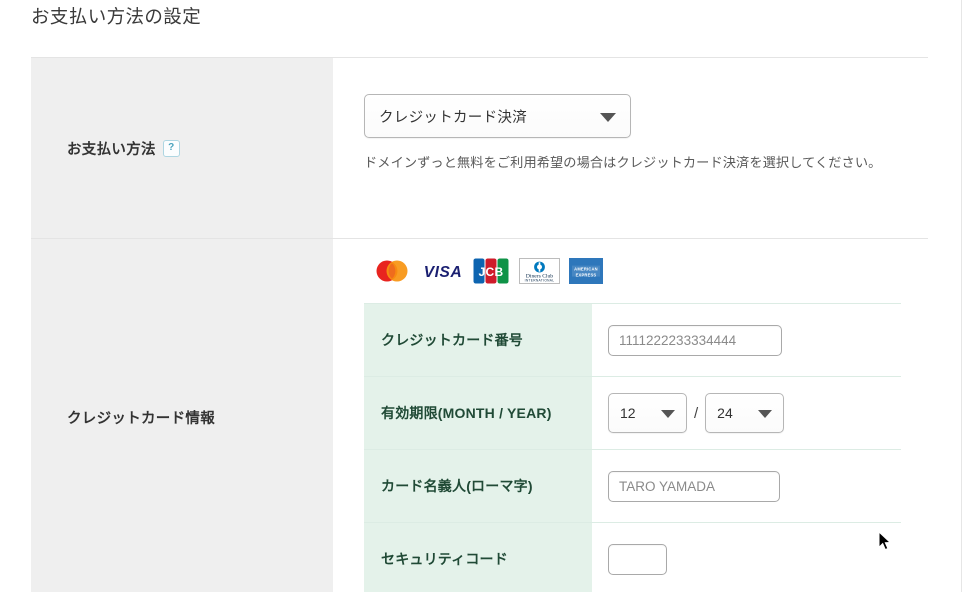 Image resolution: width=962 pixels, height=592 pixels. Describe the element at coordinates (637, 559) in the screenshot. I see `security-code-input` at that location.